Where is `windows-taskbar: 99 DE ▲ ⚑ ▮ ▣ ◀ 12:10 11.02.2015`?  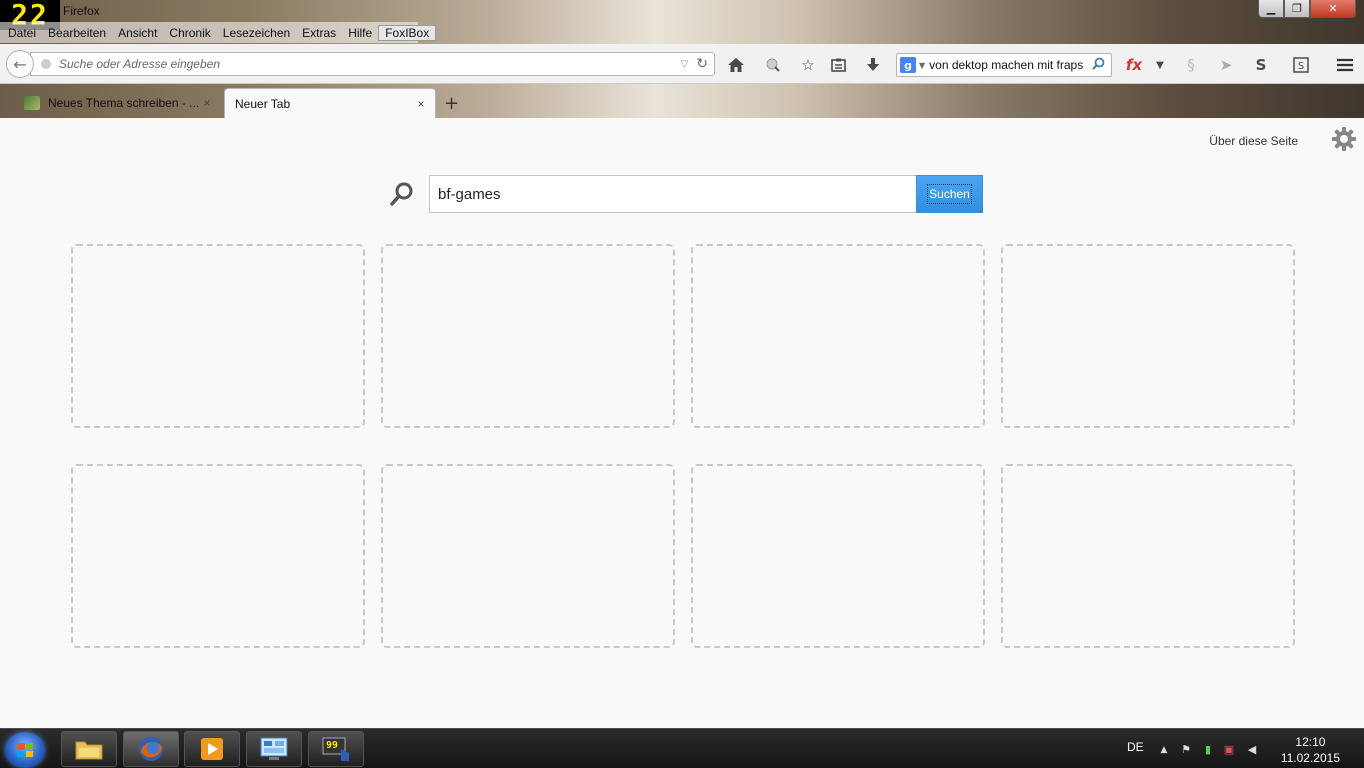
windows-taskbar: 99 DE ▲ ⚑ ▮ ▣ ◀ 12:10 11.02.2015 is located at coordinates (682, 748).